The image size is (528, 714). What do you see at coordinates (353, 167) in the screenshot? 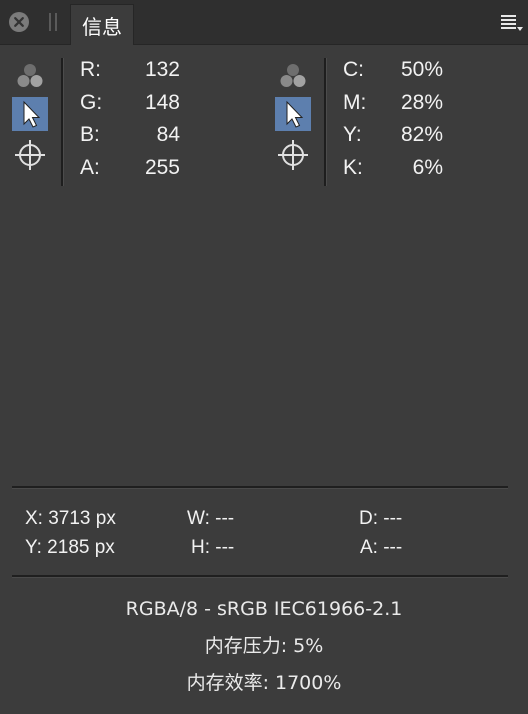
I see `channel-label: K:` at bounding box center [353, 167].